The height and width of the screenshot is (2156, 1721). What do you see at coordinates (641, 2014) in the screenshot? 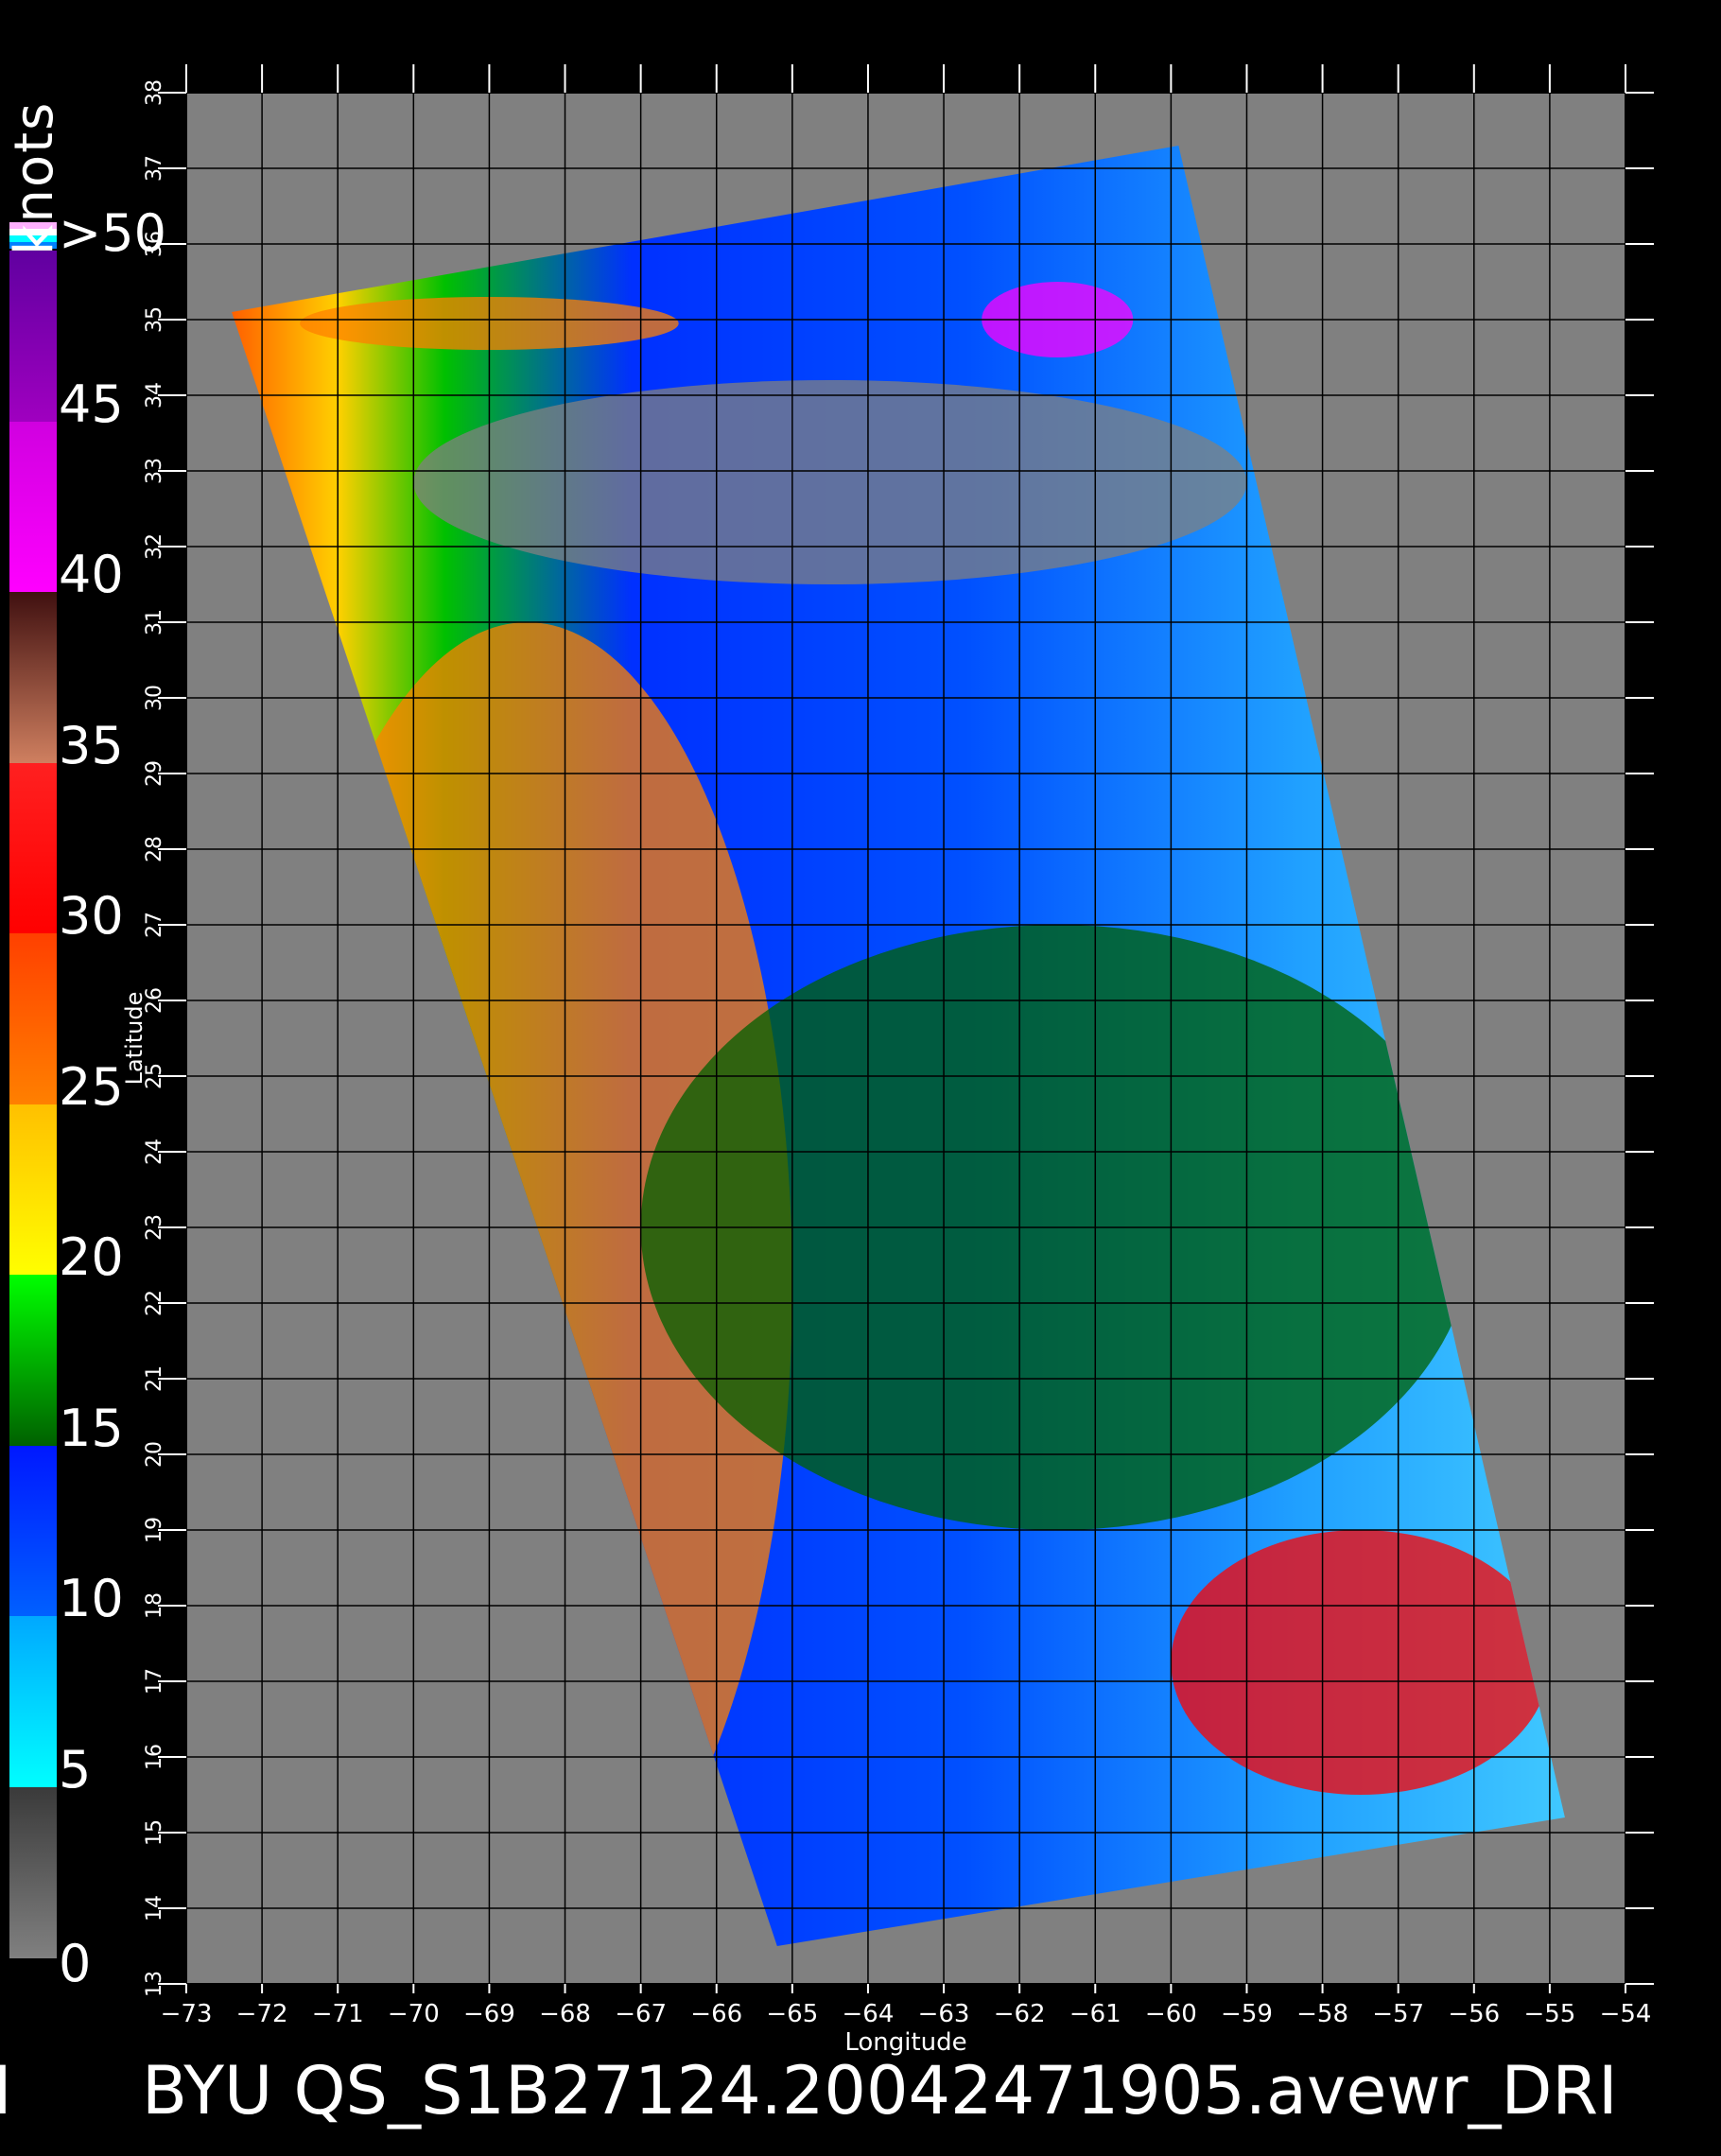
I see `x-tick-label: −67` at bounding box center [641, 2014].